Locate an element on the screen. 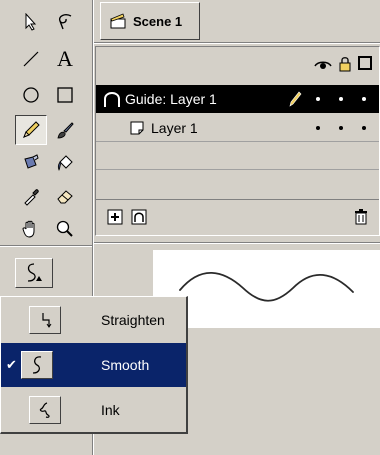  lasso-tool is located at coordinates (65, 22).